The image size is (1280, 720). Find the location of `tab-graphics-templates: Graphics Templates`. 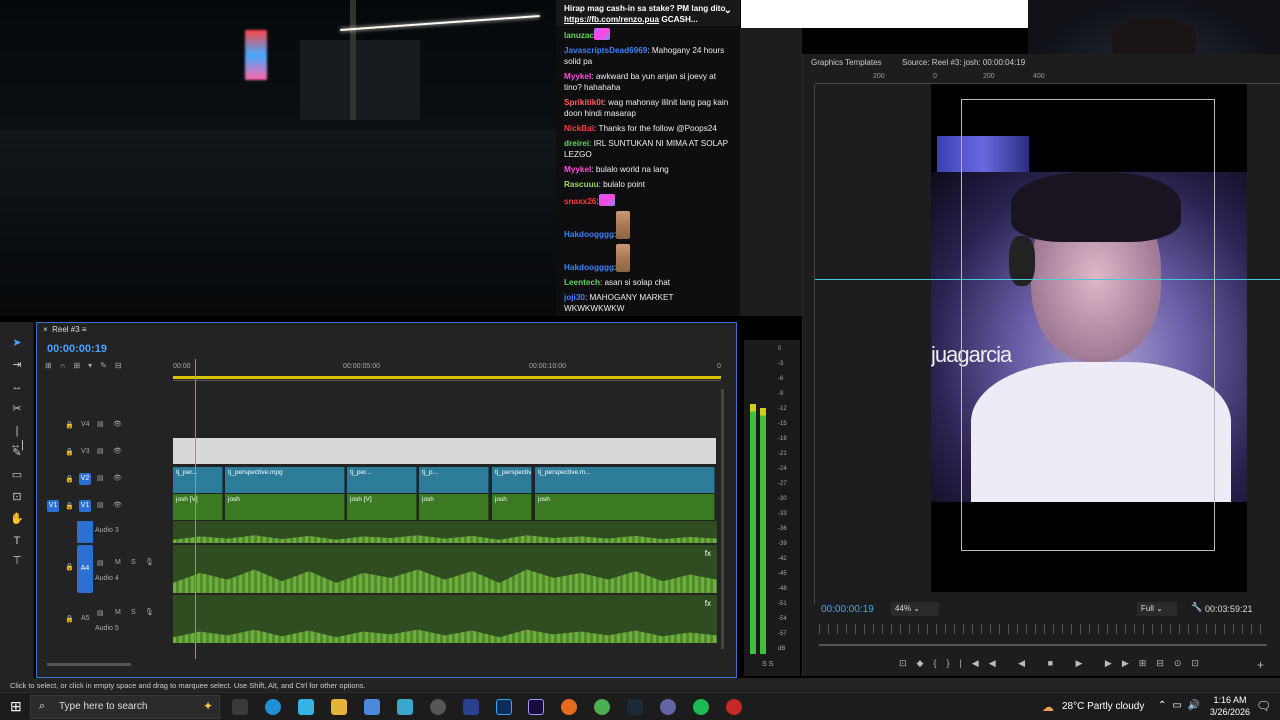

tab-graphics-templates: Graphics Templates is located at coordinates (846, 62).